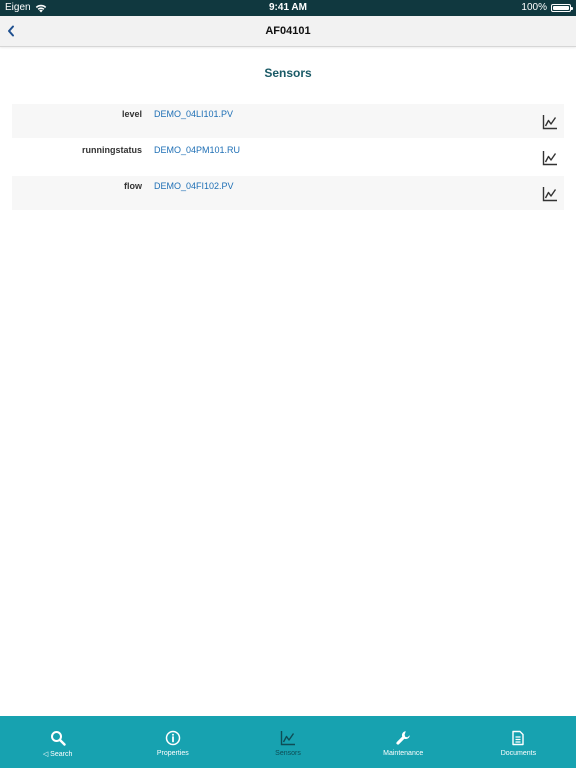 This screenshot has height=768, width=576. I want to click on tab-documents: Documents, so click(518, 742).